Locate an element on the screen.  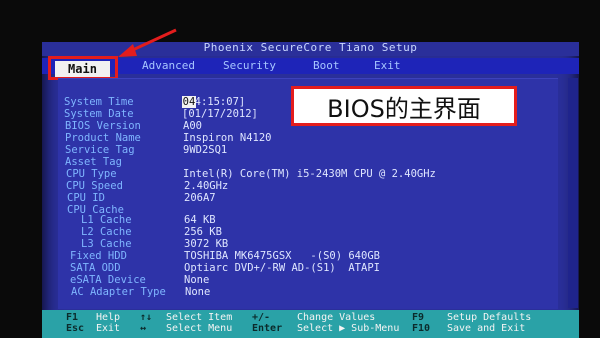
main-highlight-box is located at coordinates (83, 68).